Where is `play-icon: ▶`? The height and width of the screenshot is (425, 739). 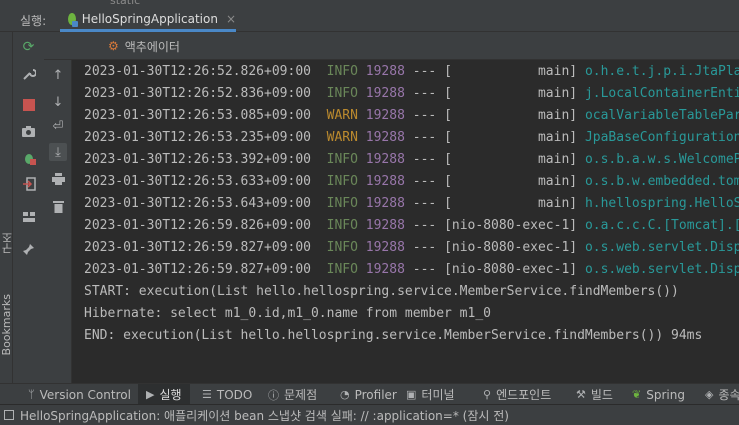
play-icon: ▶ is located at coordinates (150, 394).